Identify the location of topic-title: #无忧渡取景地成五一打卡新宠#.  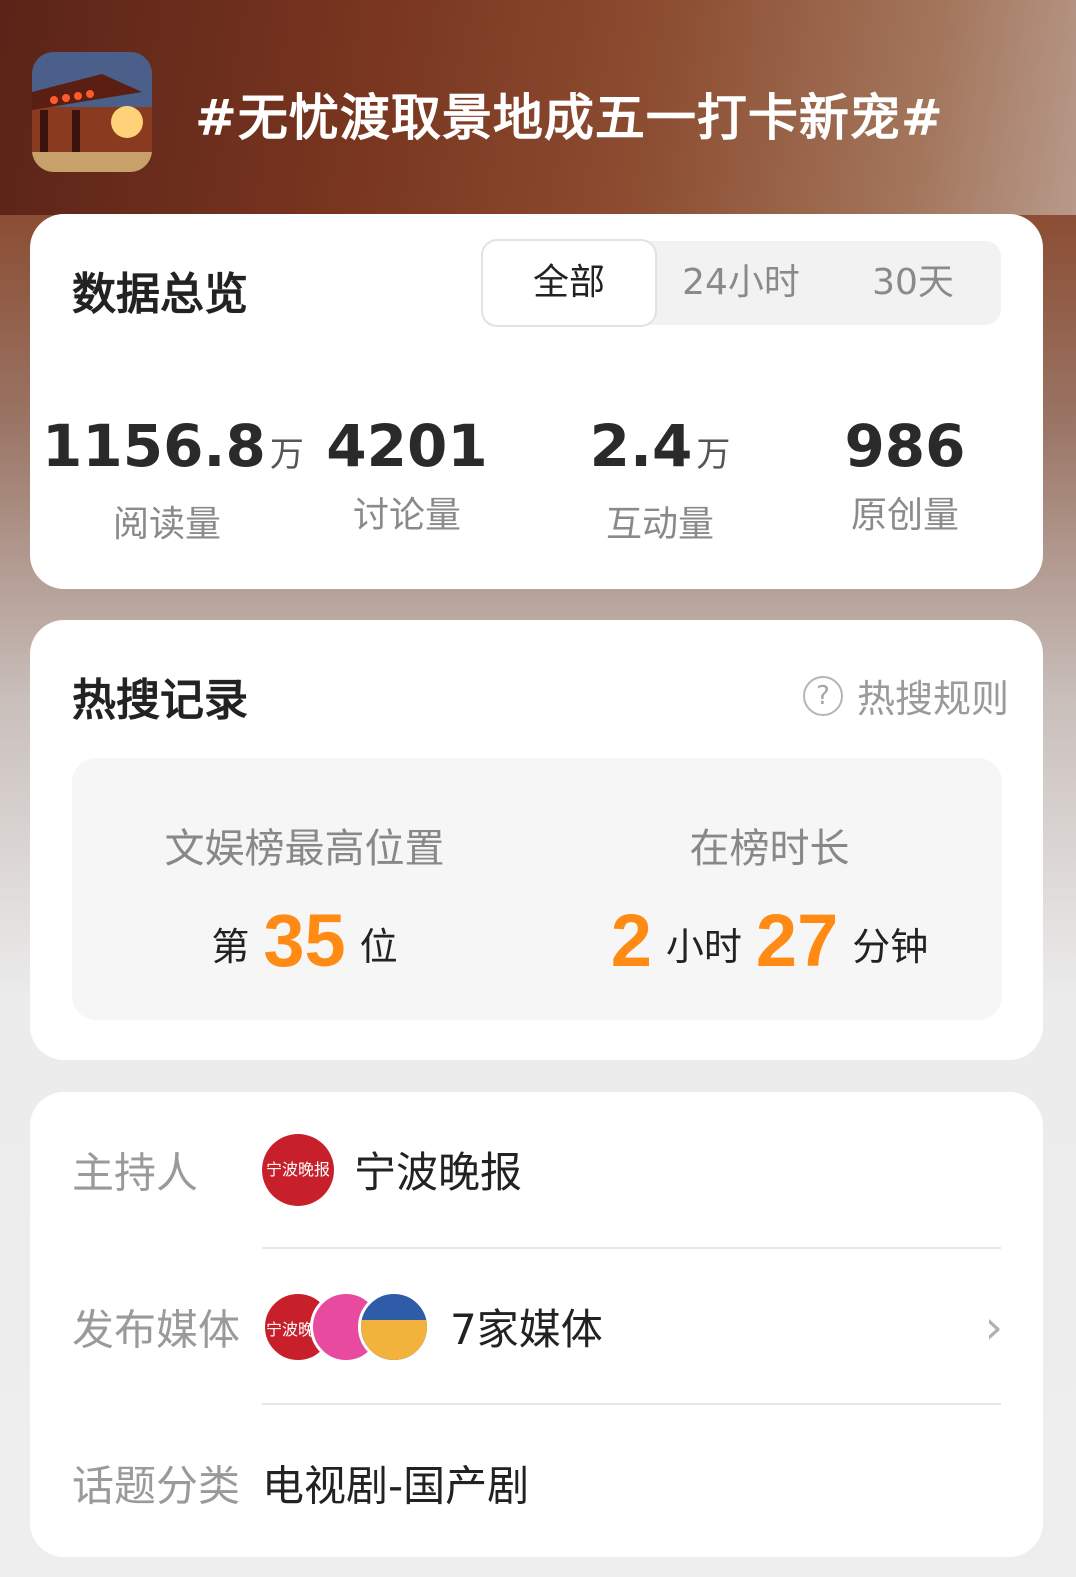
(569, 118).